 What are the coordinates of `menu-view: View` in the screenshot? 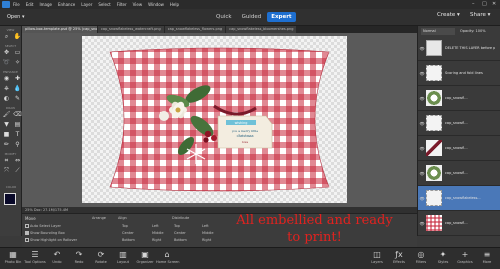 It's located at (138, 4).